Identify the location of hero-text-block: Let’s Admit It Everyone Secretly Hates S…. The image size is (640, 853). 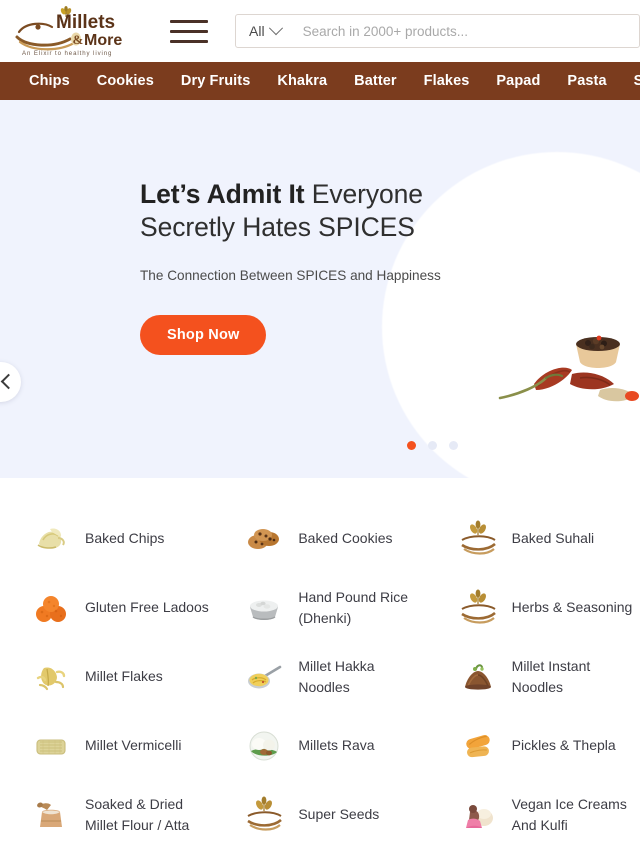
(305, 267).